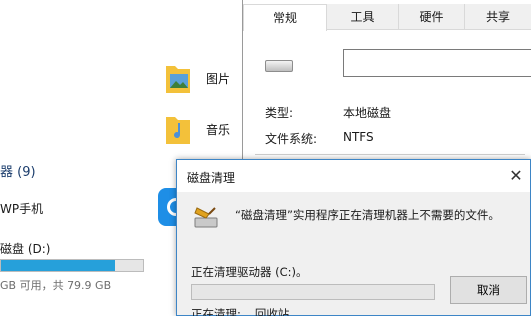 This screenshot has width=531, height=316. Describe the element at coordinates (218, 129) in the screenshot. I see `folder-label: 音乐` at that location.